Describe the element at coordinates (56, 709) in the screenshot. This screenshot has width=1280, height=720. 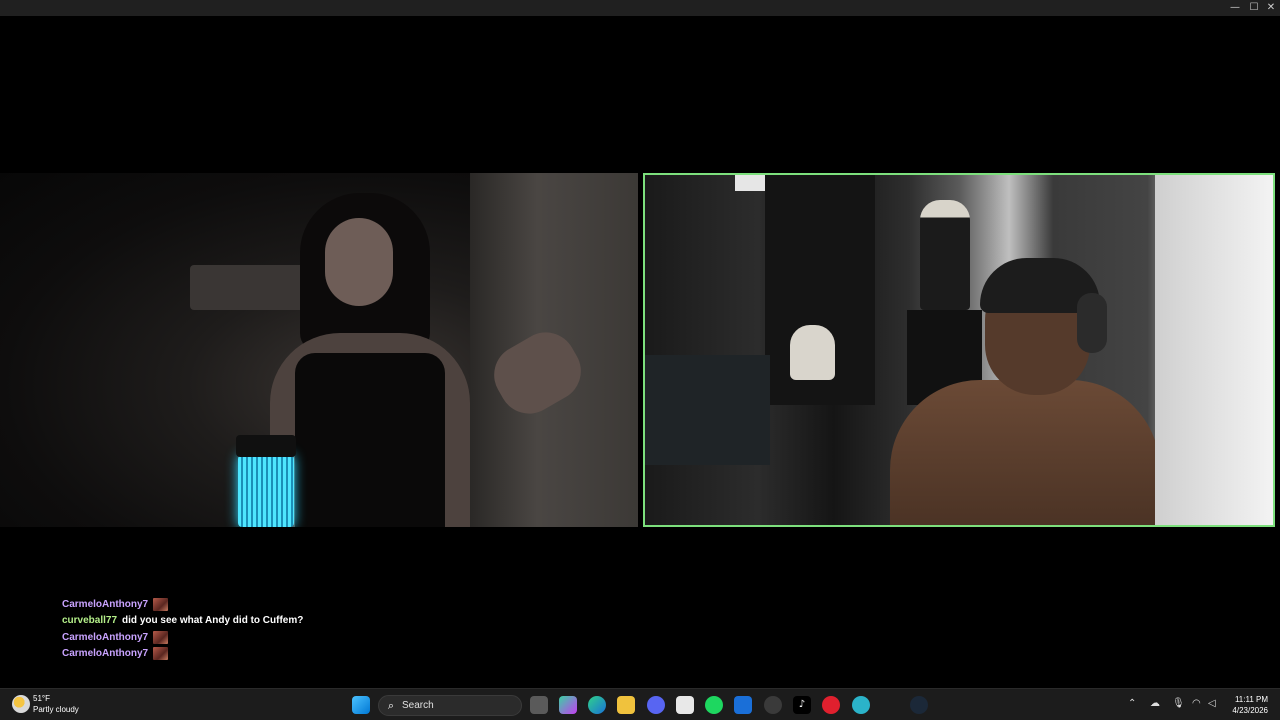
I see `weather-condition: Partly cloudy` at that location.